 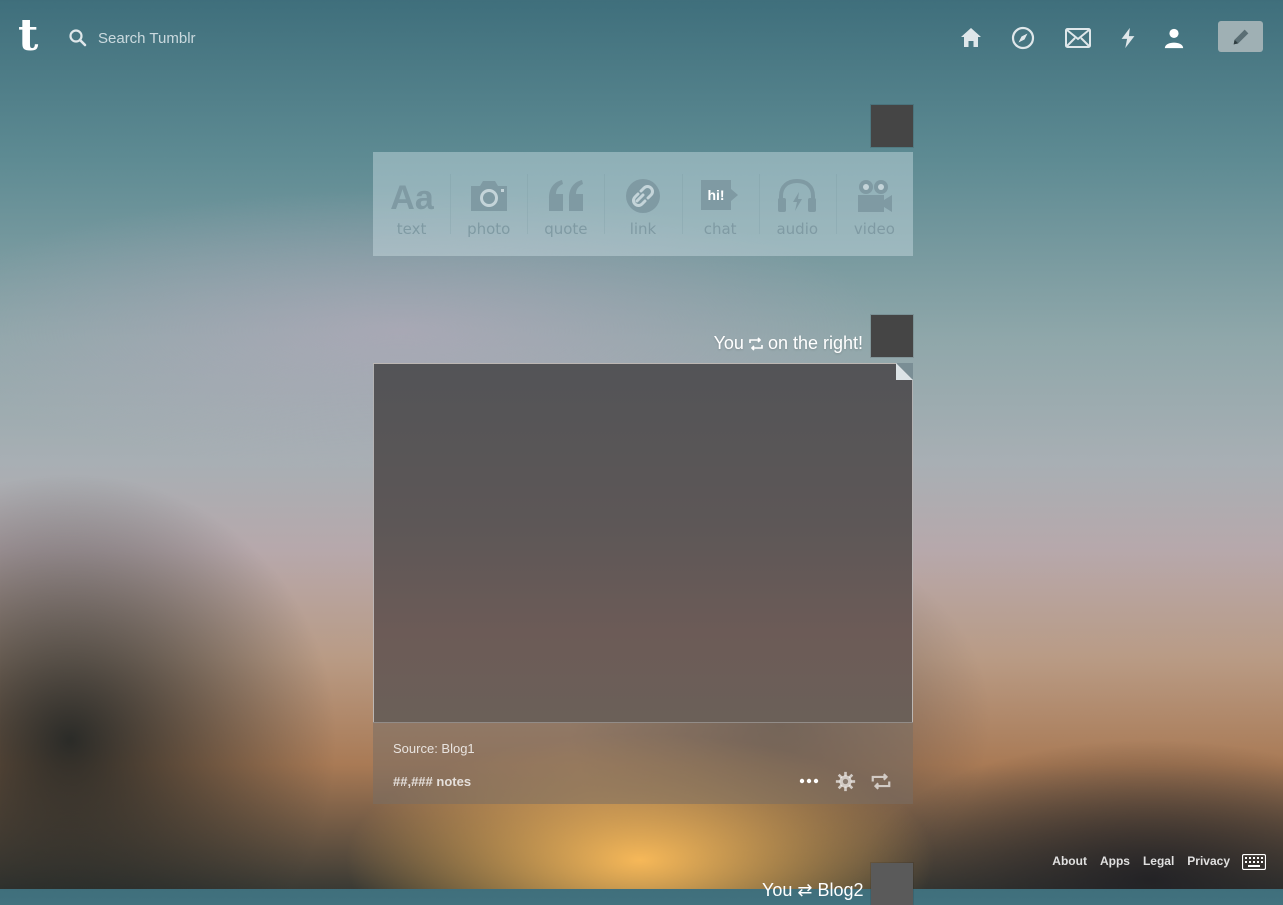 I want to click on post-avatar, so click(x=892, y=336).